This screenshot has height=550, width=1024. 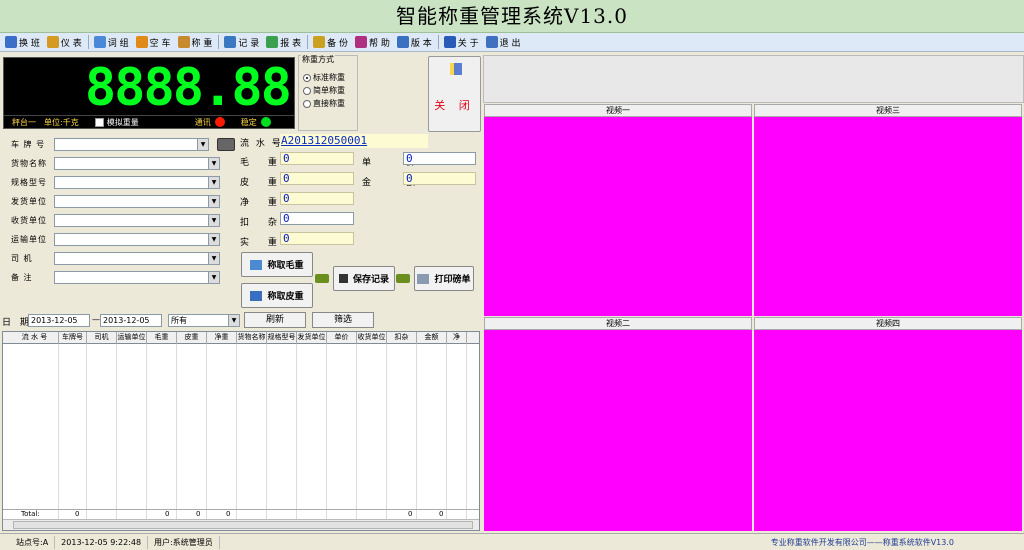 I want to click on toolbar-button-9: 版 本, so click(x=414, y=42).